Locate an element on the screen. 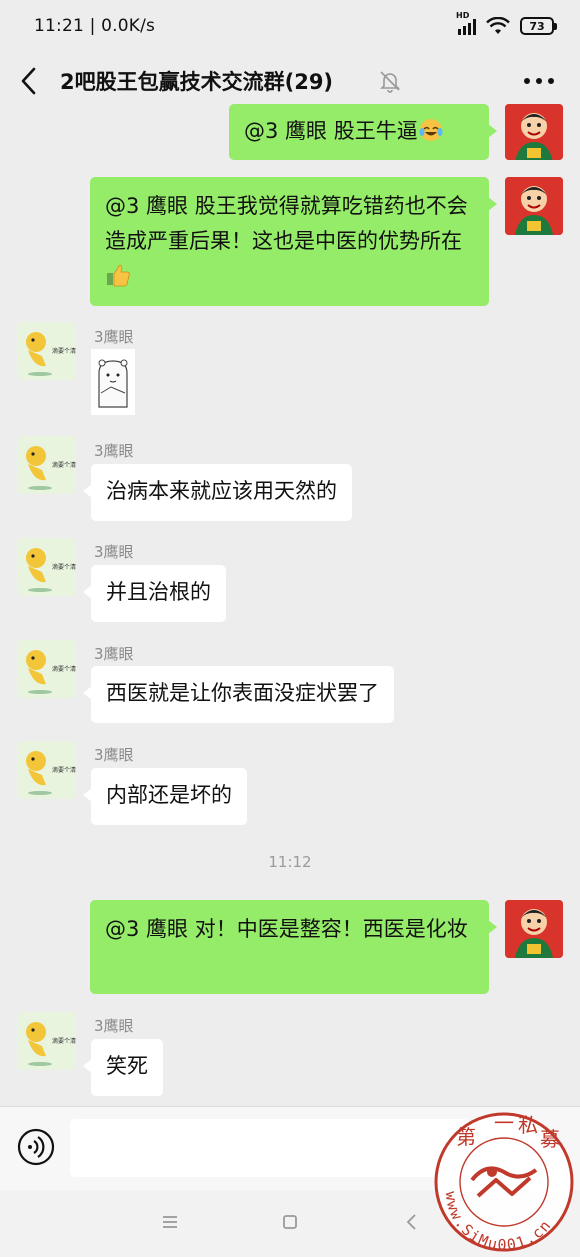  more-options-icon is located at coordinates (539, 81).